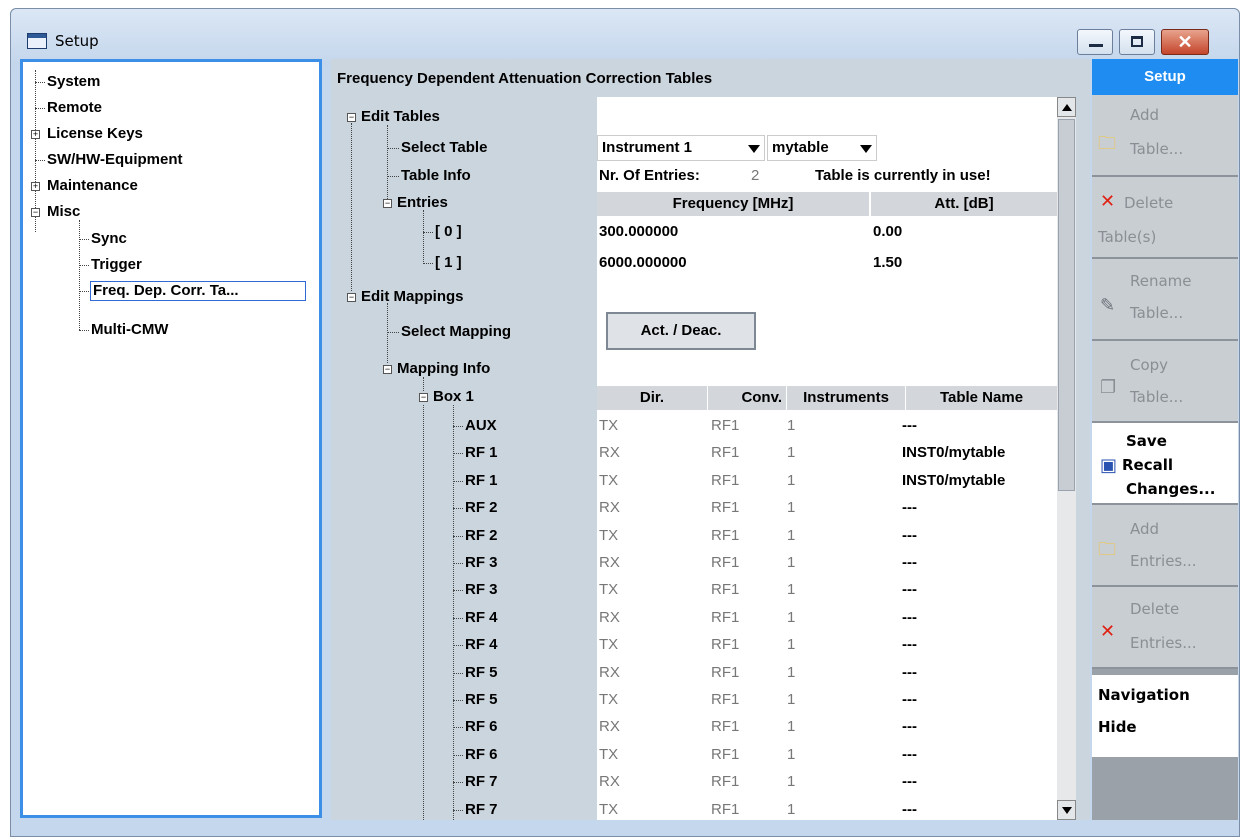  What do you see at coordinates (448, 231) in the screenshot?
I see `tree-entry-0: [ 0 ]` at bounding box center [448, 231].